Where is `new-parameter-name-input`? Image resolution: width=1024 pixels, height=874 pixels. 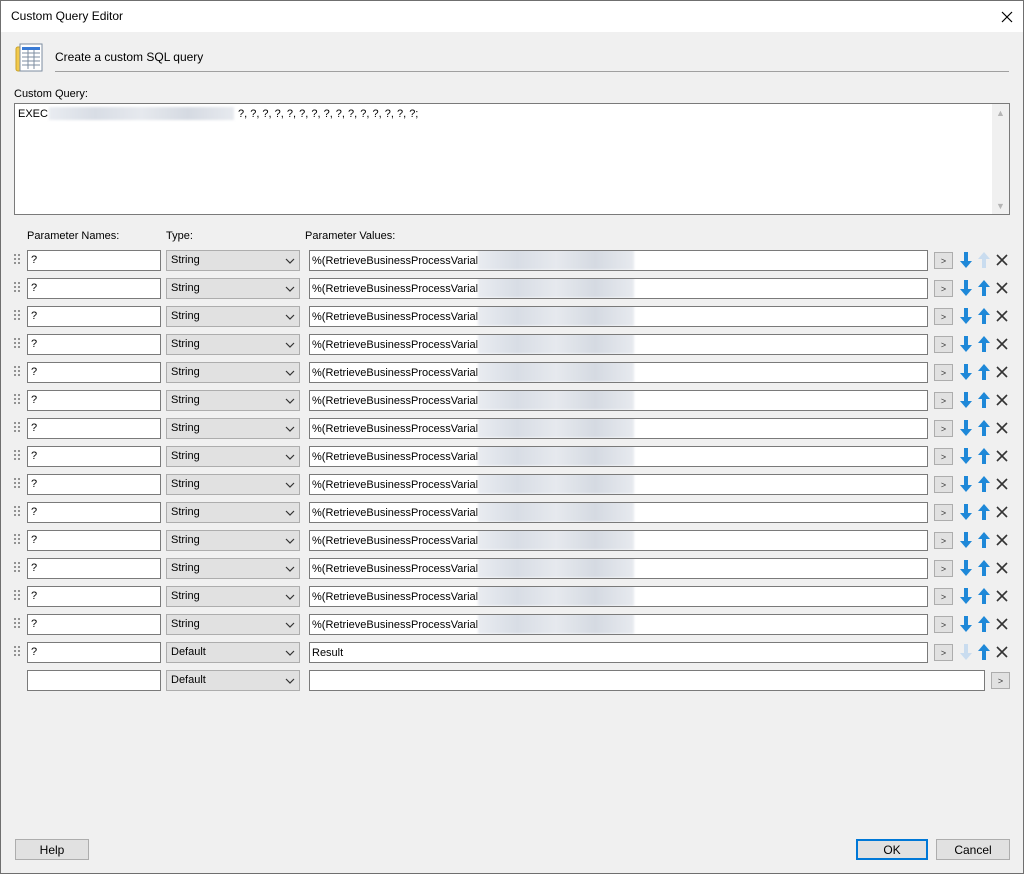
new-parameter-name-input is located at coordinates (94, 680).